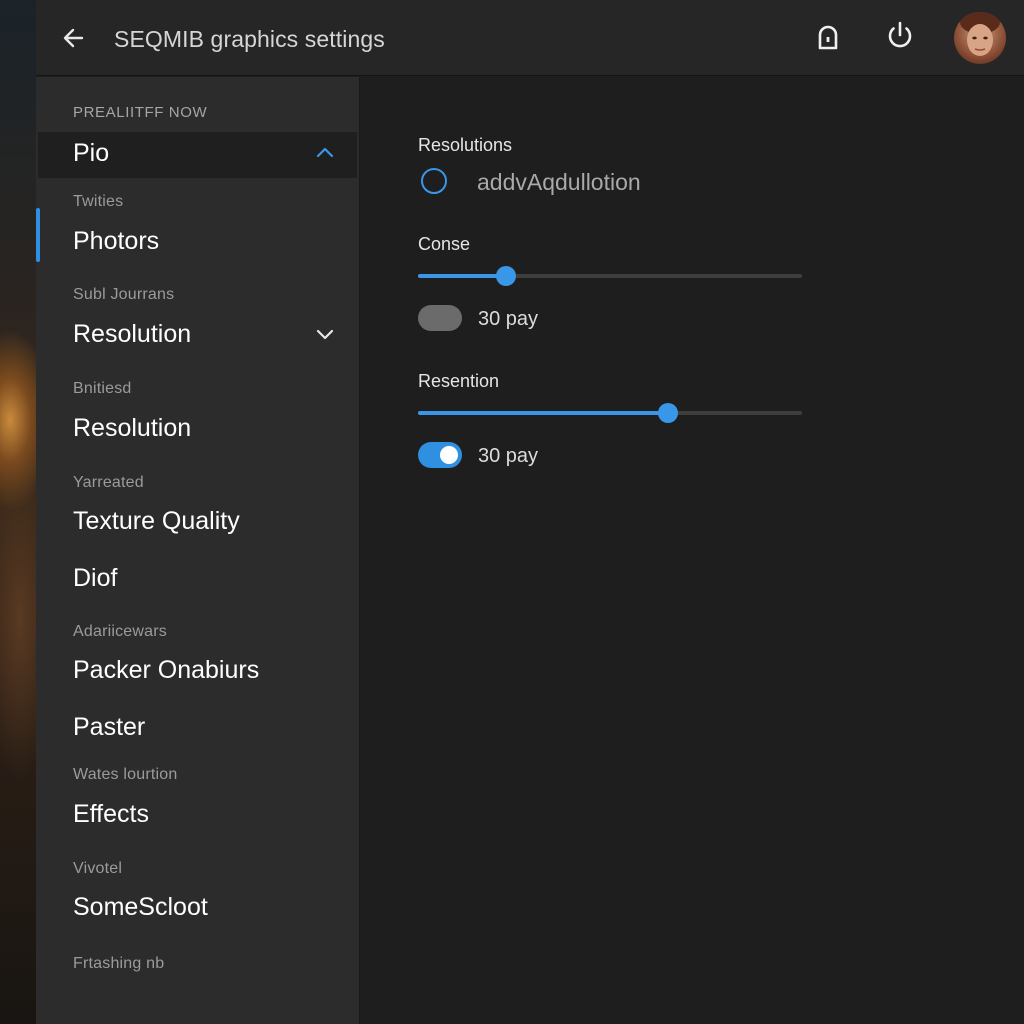  What do you see at coordinates (530, 38) in the screenshot?
I see `top-bar: SEQMIB graphics settings` at bounding box center [530, 38].